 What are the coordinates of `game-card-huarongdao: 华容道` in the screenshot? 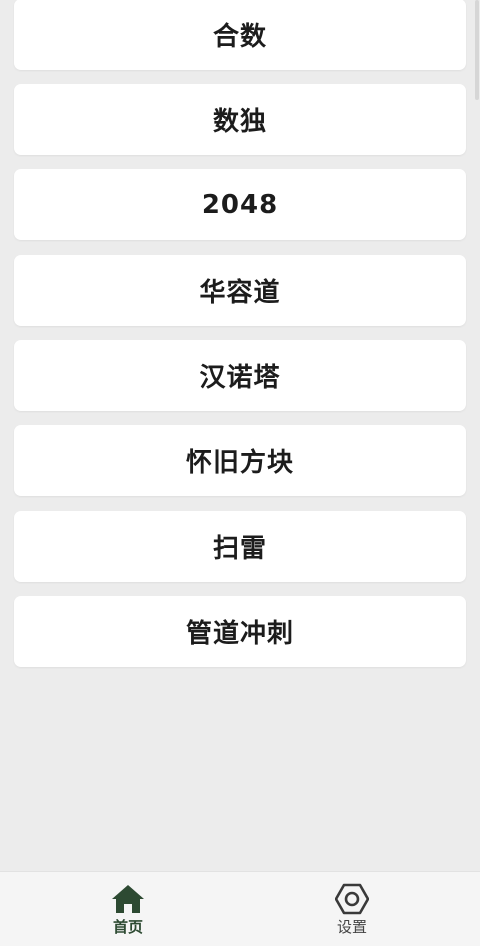 It's located at (240, 290).